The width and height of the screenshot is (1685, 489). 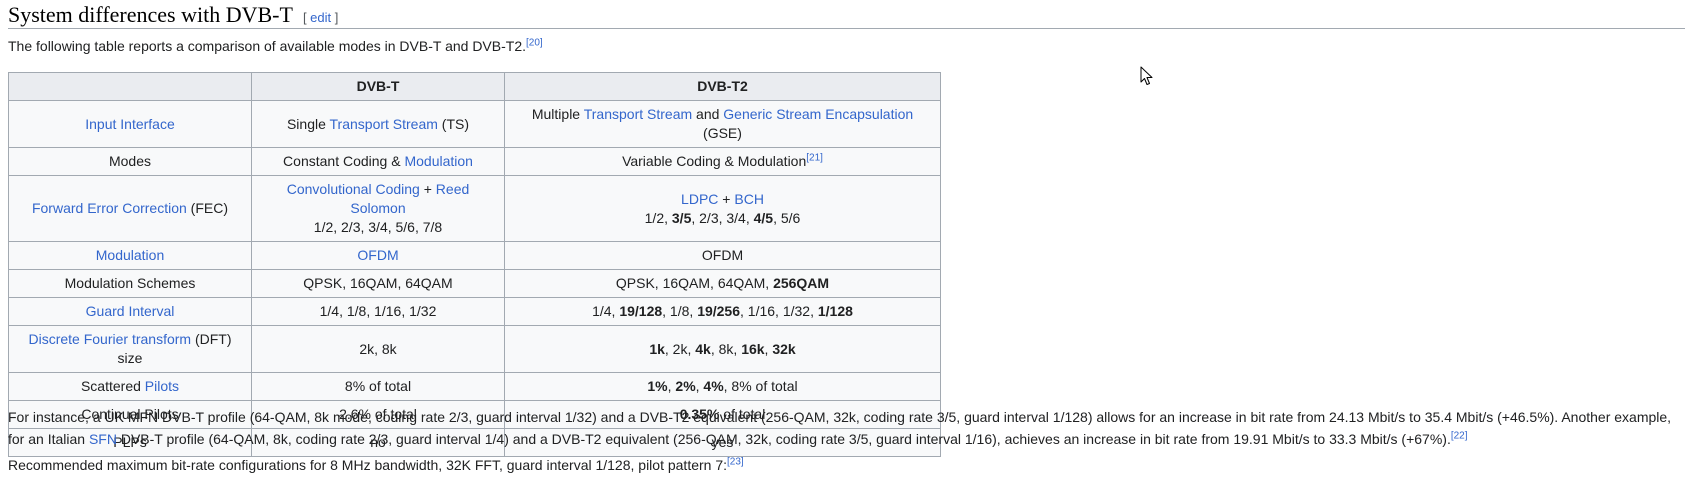 What do you see at coordinates (657, 348) in the screenshot?
I see `bold-text: 1k` at bounding box center [657, 348].